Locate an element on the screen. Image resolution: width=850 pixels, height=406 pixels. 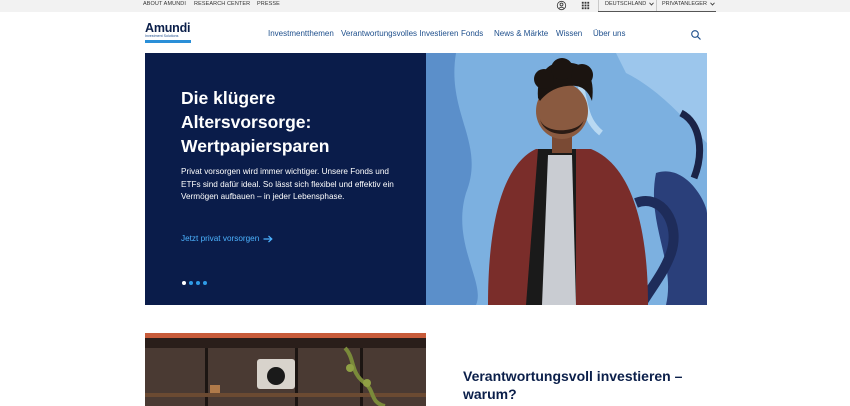
section-image is located at coordinates (285, 369).